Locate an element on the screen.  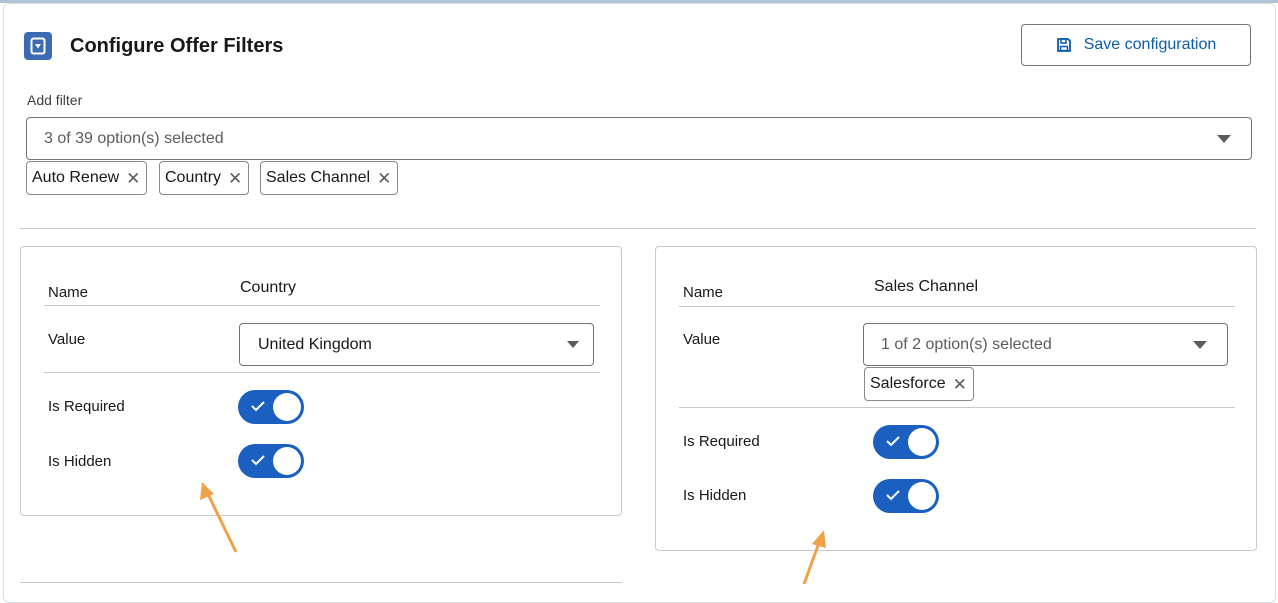
value-selected-text: United Kingdom is located at coordinates (315, 344).